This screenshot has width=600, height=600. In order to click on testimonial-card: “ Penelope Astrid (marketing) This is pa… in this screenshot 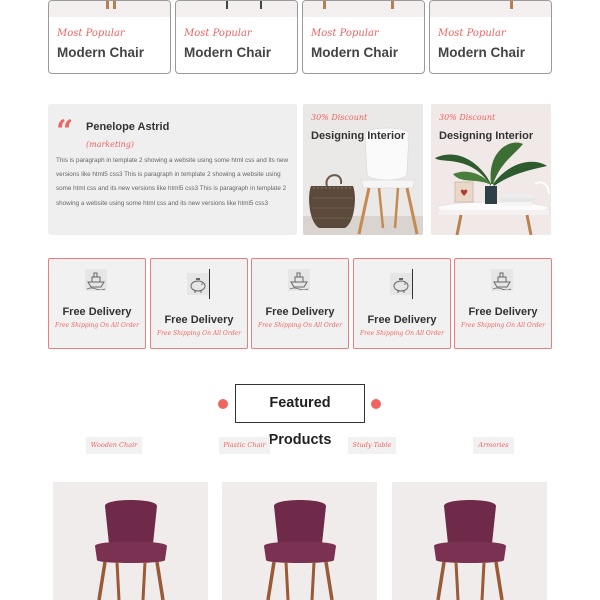, I will do `click(172, 169)`.